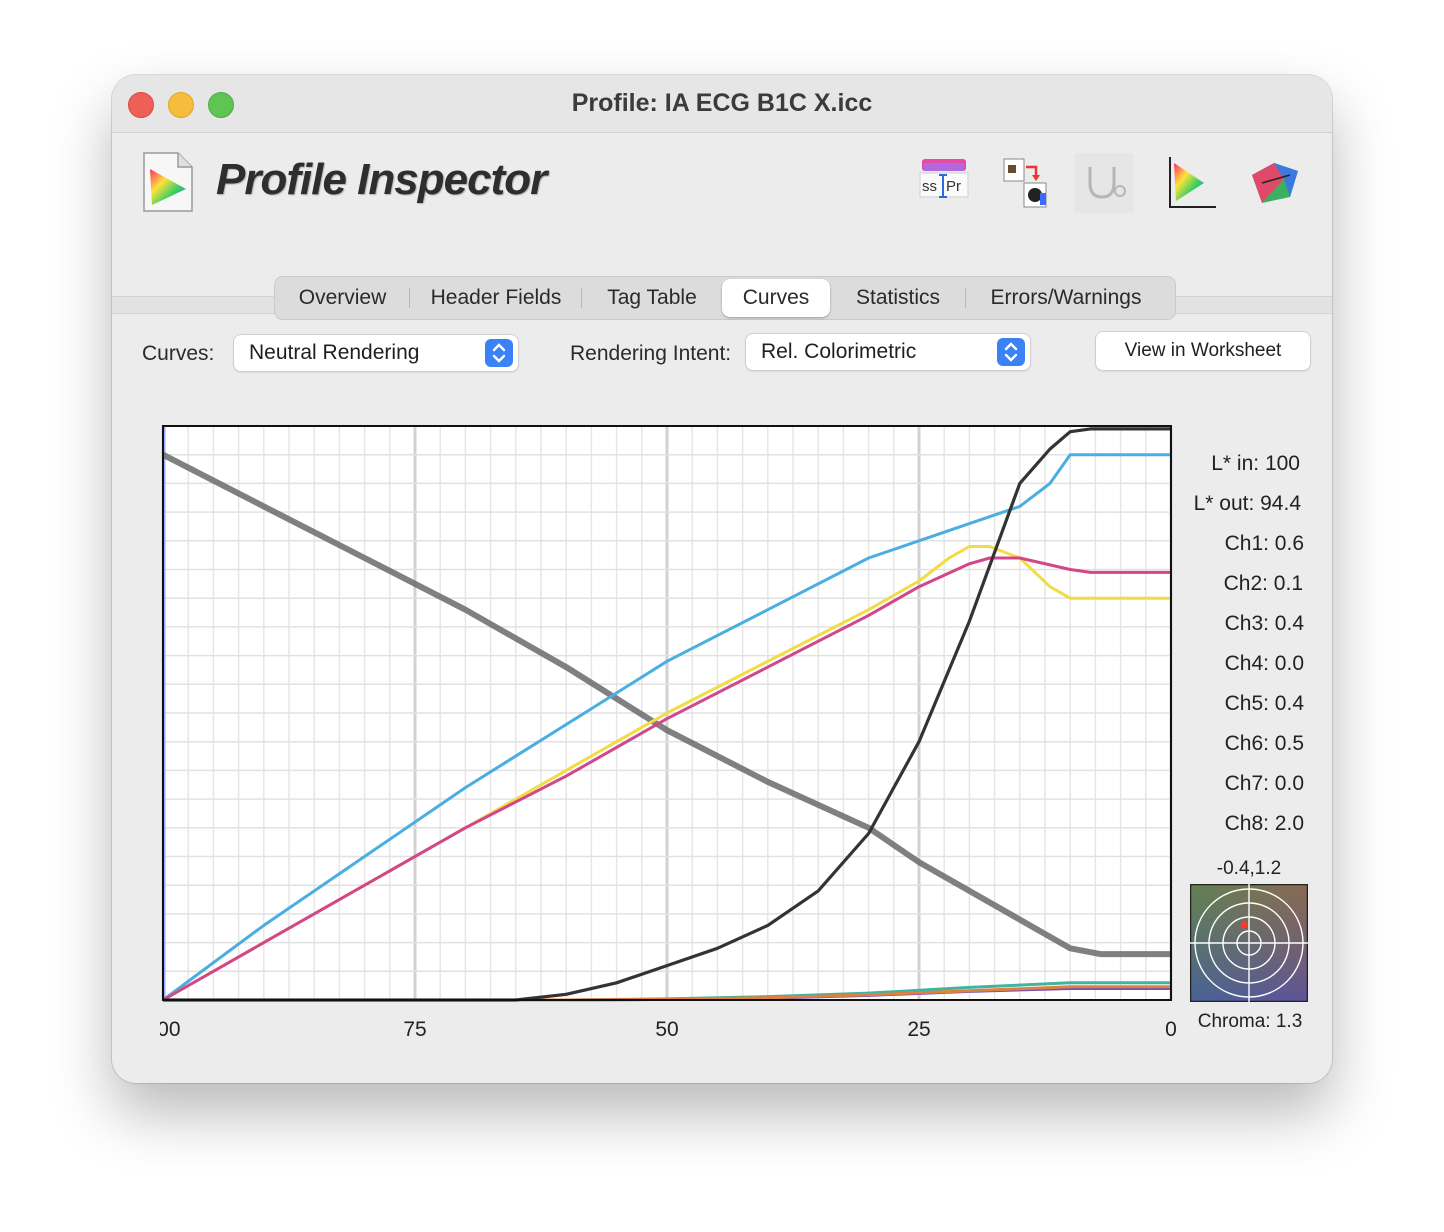 Image resolution: width=1444 pixels, height=1232 pixels. Describe the element at coordinates (1028, 183) in the screenshot. I see `color-convert-icon` at that location.